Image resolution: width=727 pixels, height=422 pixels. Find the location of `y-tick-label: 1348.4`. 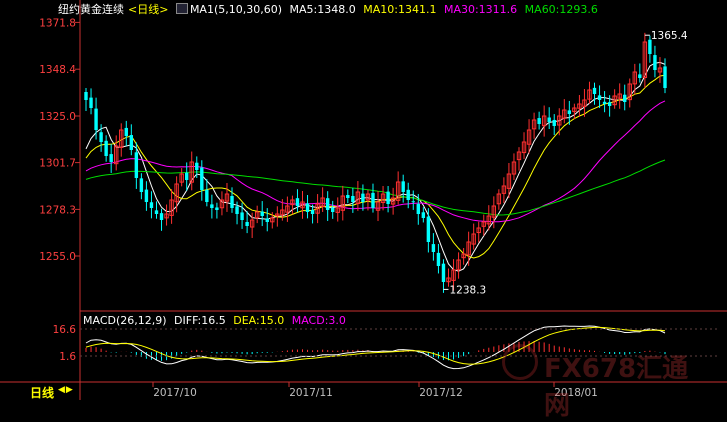

y-tick-label: 1348.4 is located at coordinates (57, 70).